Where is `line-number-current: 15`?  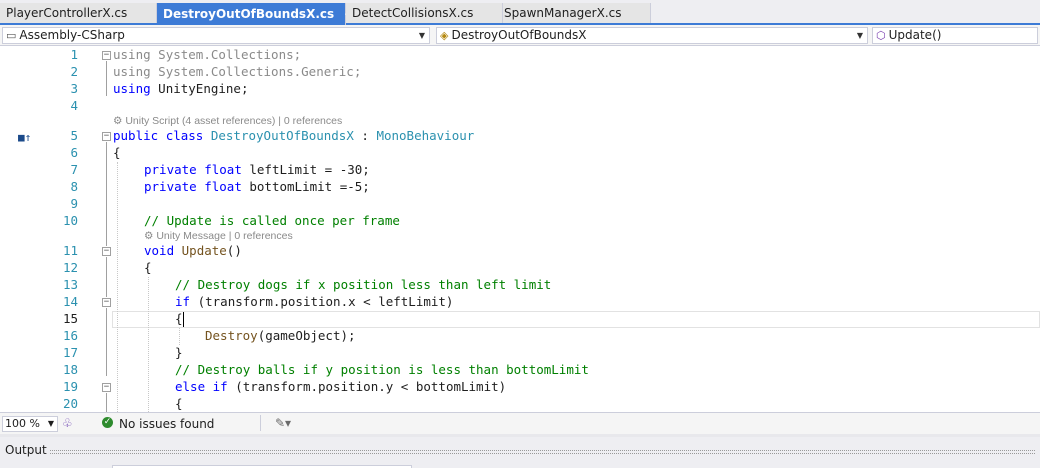 line-number-current: 15 is located at coordinates (70, 318).